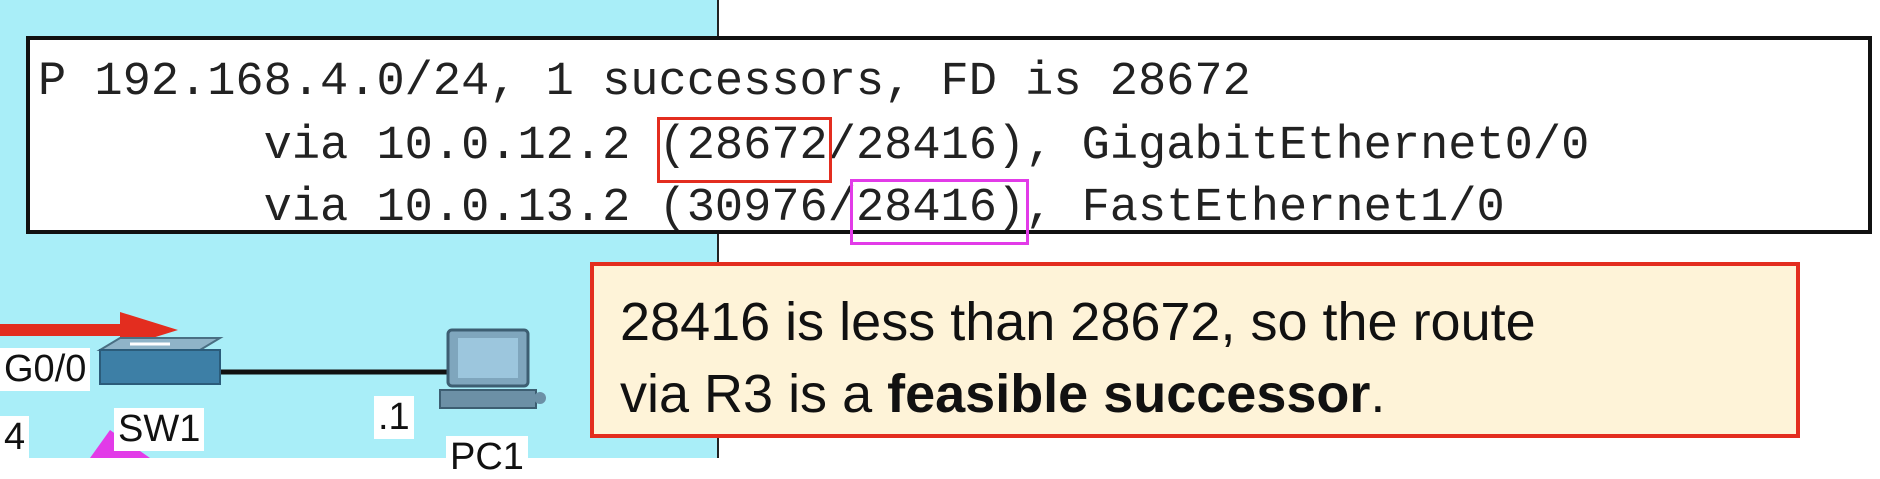 This screenshot has width=1880, height=479. What do you see at coordinates (492, 368) in the screenshot?
I see `pc-icon` at bounding box center [492, 368].